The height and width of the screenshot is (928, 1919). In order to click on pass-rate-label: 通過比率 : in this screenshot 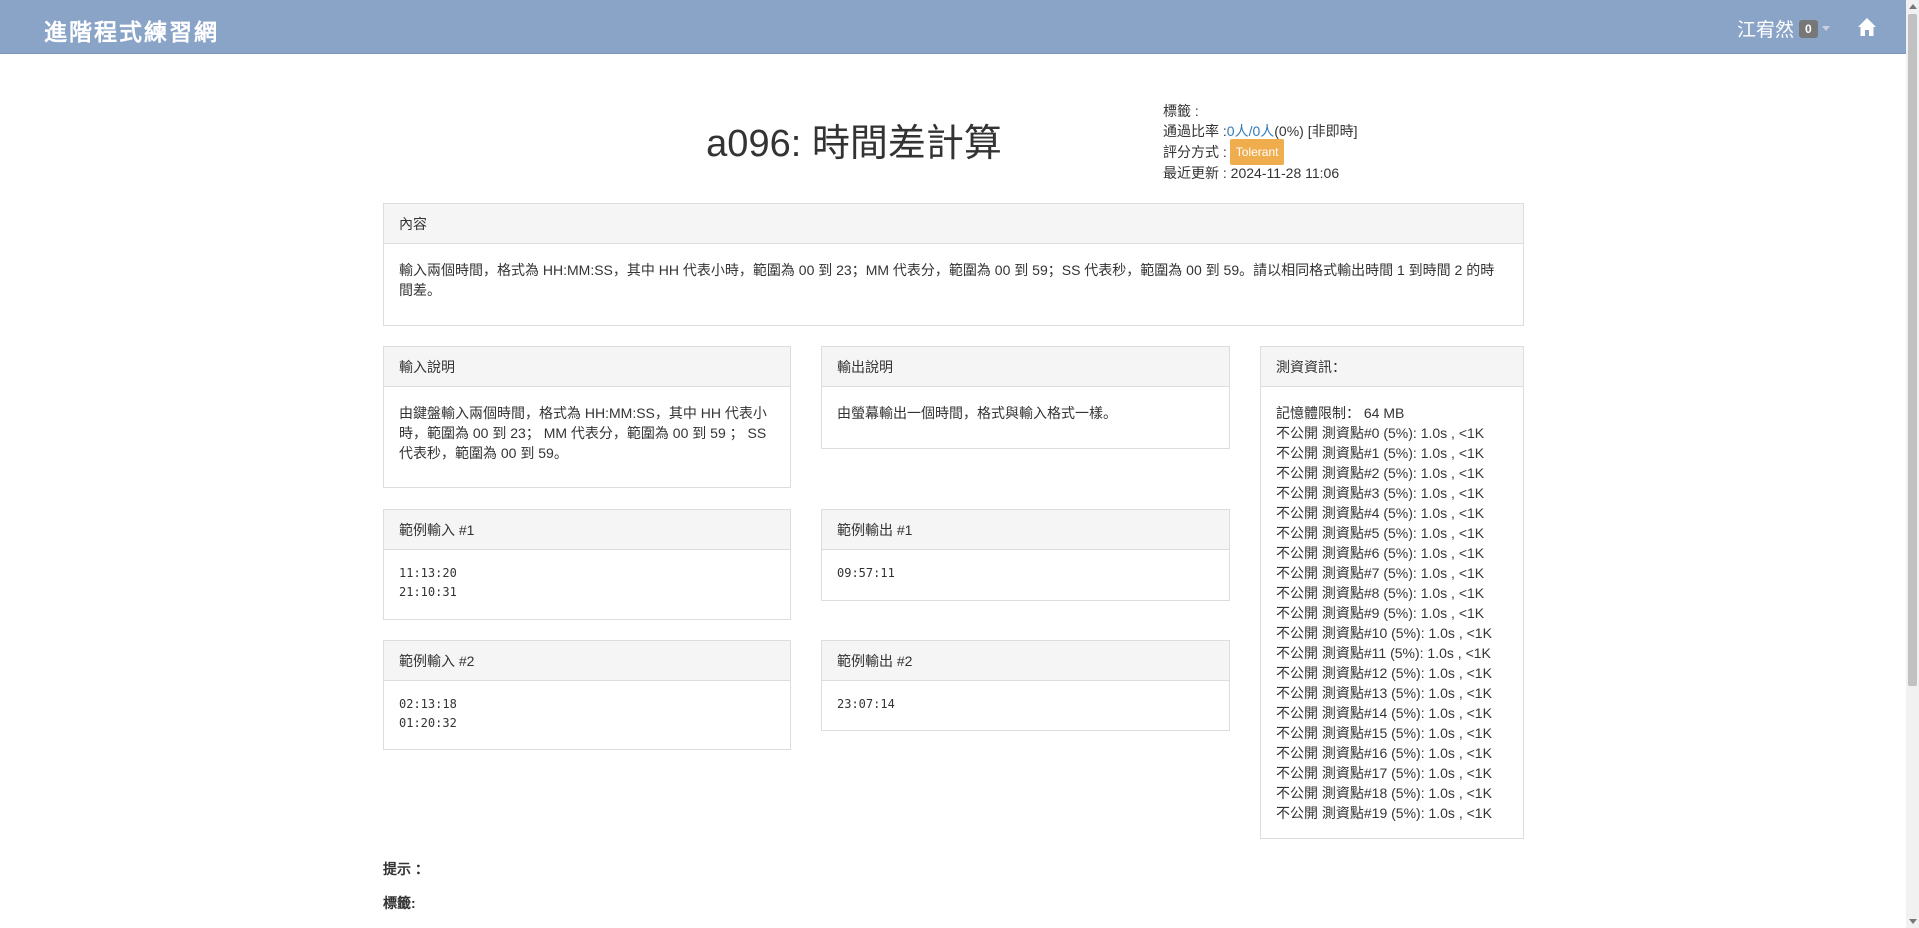, I will do `click(1195, 131)`.